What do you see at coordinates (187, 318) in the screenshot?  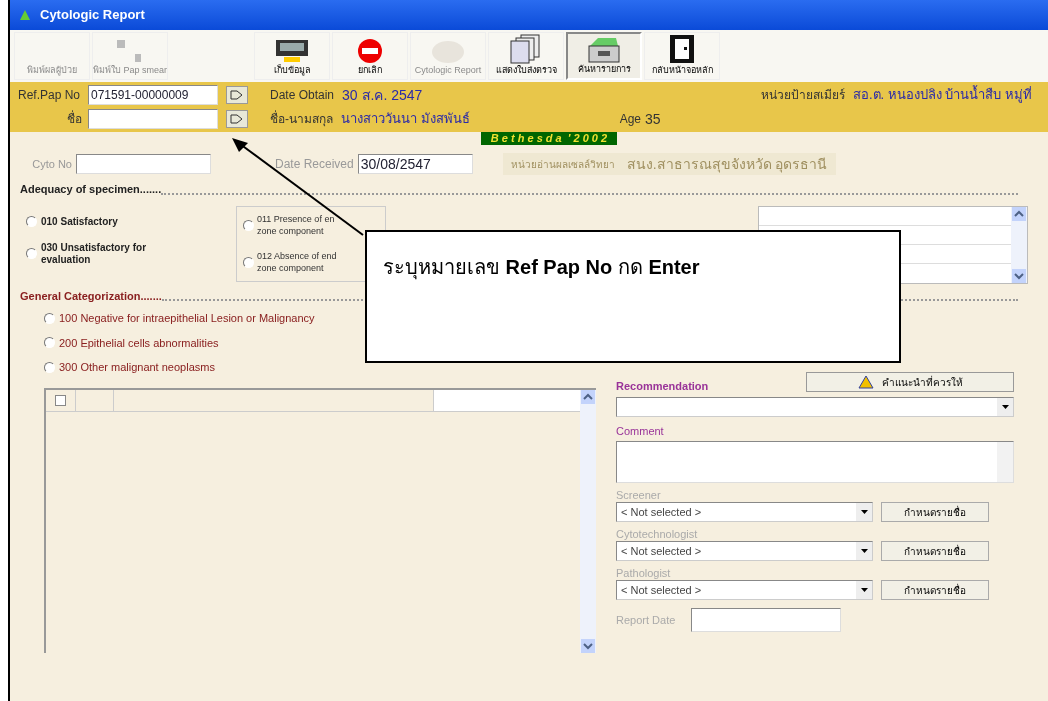 I see `option-label: 100 Negative for intraepithelial Lesion or Malignancy` at bounding box center [187, 318].